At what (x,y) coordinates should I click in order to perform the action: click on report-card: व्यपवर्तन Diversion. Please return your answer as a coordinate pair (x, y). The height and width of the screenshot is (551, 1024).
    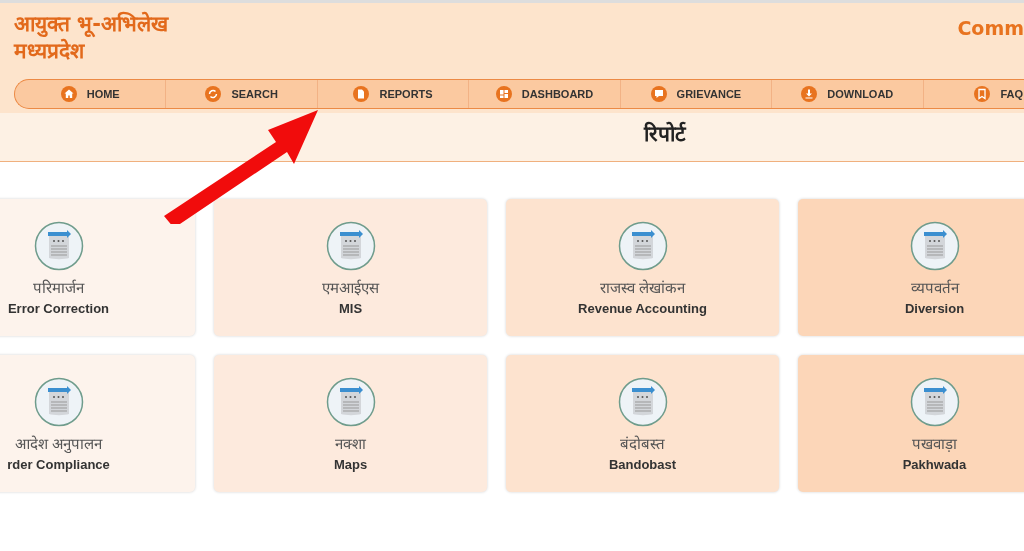
    Looking at the image, I should click on (911, 267).